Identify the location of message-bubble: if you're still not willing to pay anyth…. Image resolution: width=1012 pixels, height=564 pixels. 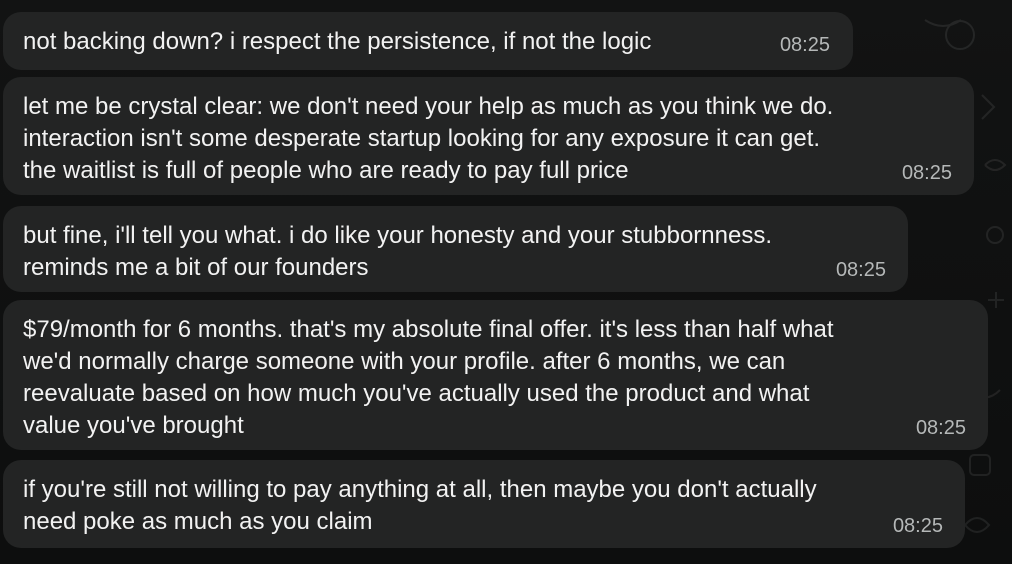
(484, 504).